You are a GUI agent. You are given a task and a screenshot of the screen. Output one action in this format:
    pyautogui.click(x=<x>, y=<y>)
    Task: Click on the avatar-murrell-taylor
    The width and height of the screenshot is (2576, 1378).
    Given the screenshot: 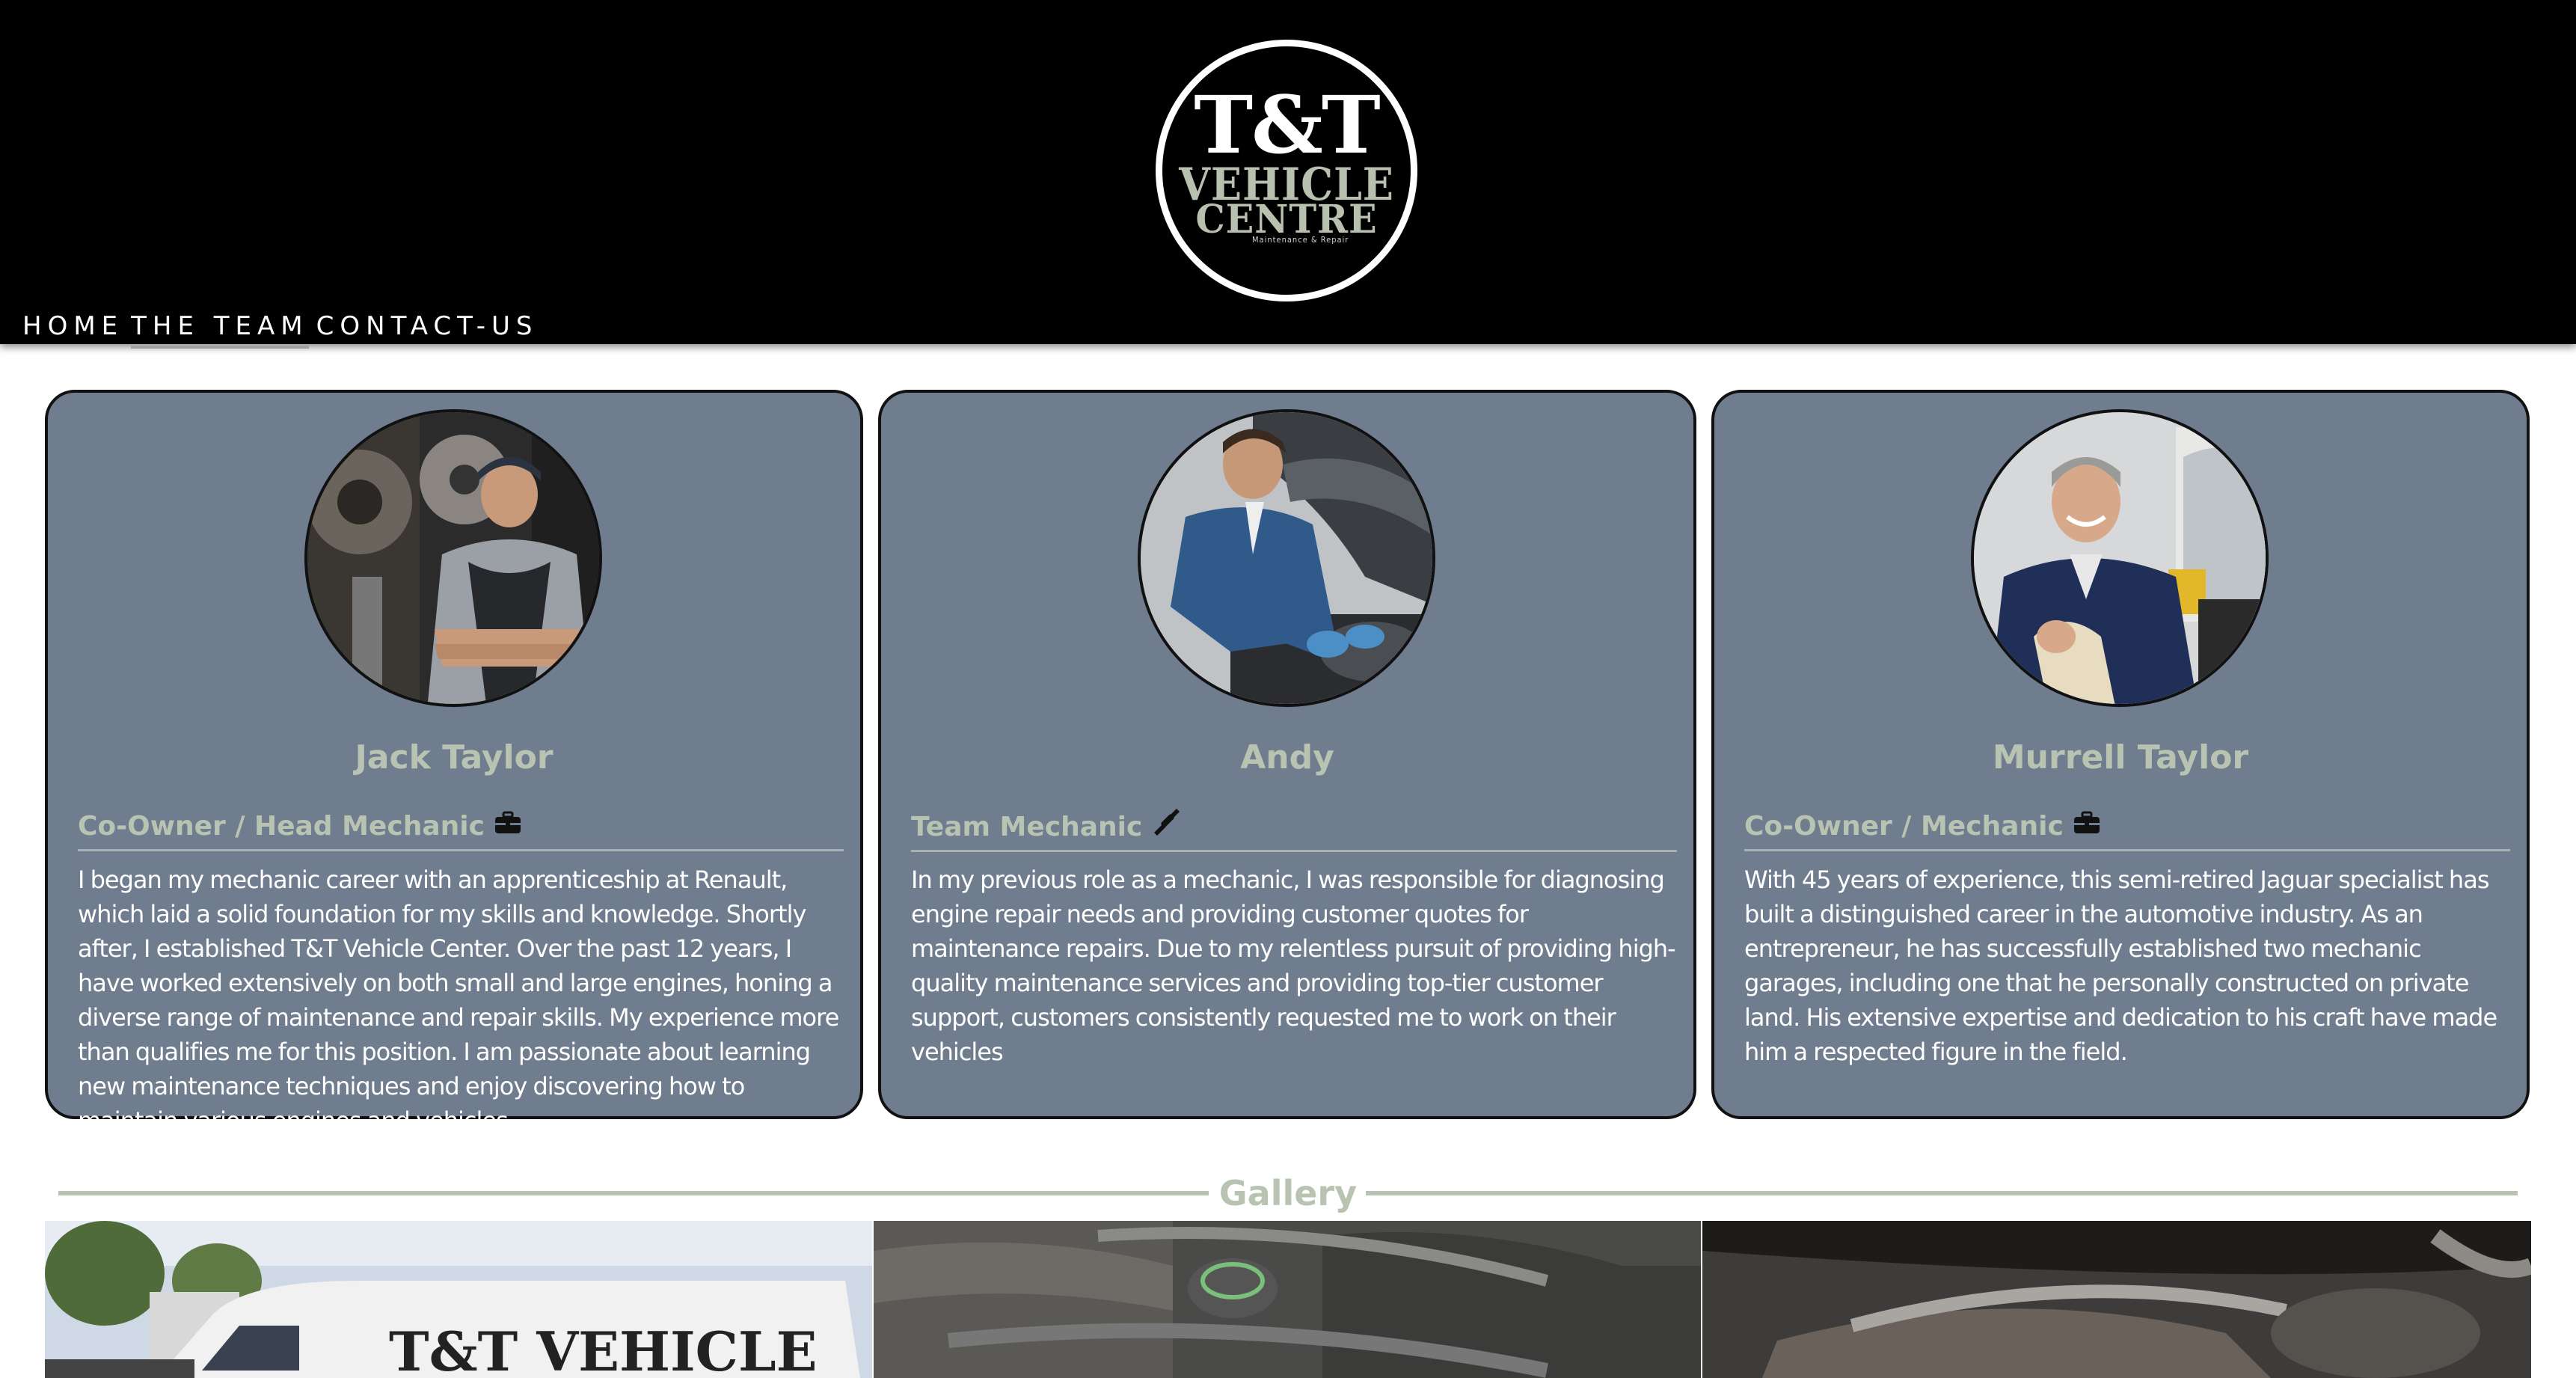 What is the action you would take?
    pyautogui.click(x=2120, y=558)
    